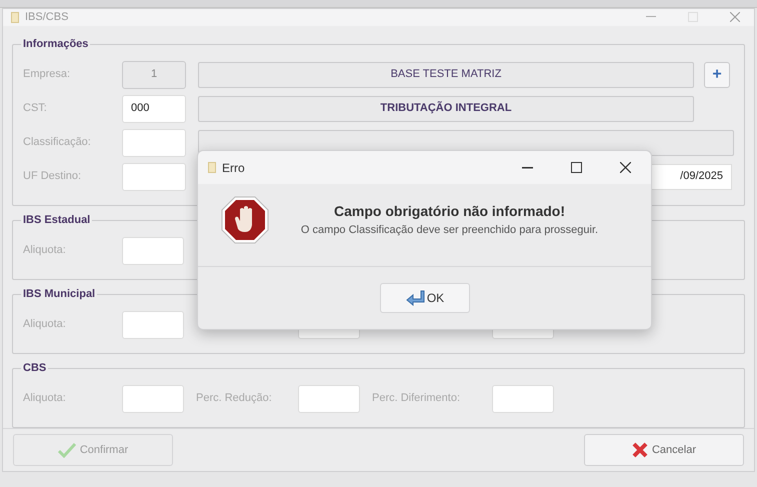 This screenshot has width=757, height=487. I want to click on stop-hand-icon, so click(245, 220).